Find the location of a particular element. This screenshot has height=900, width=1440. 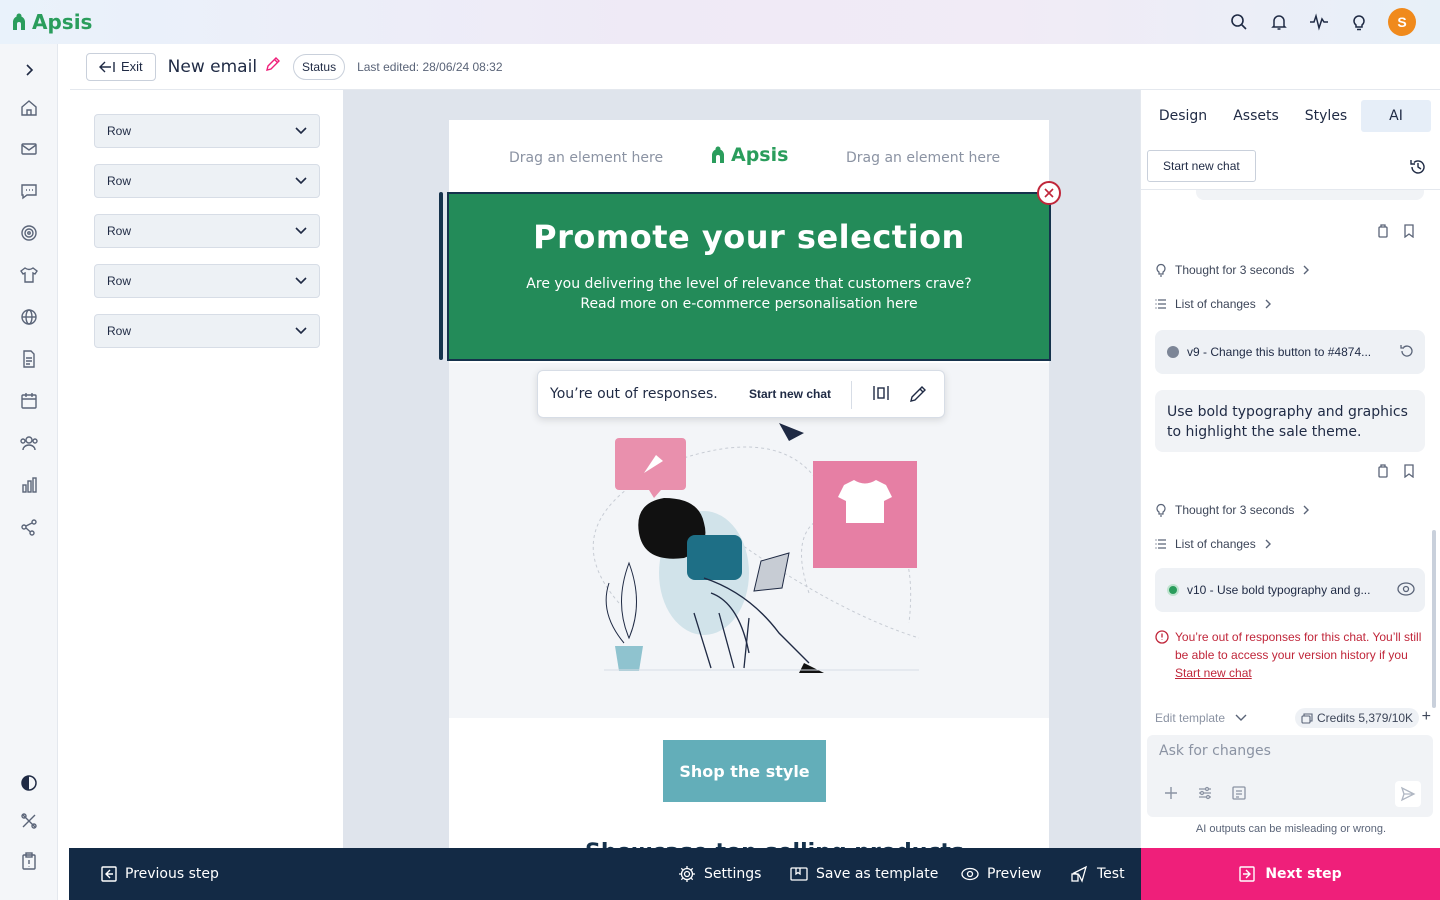

start-new-chat-button: Start new chat is located at coordinates (1201, 166).